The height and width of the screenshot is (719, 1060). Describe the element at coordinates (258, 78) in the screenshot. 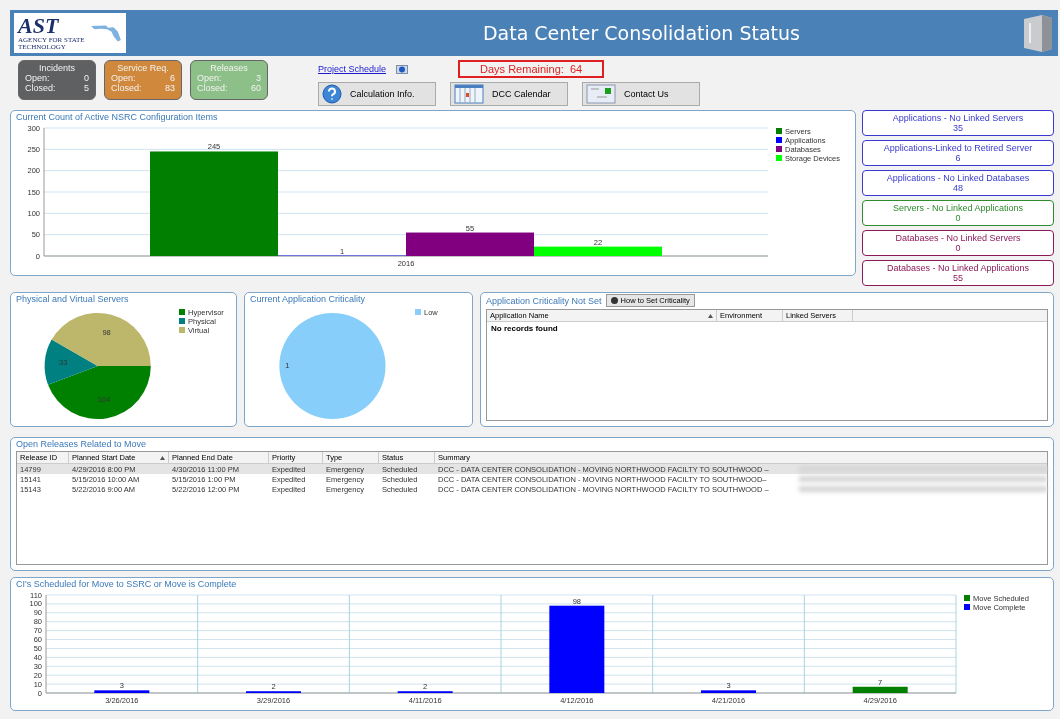

I see `stat-value: 3` at that location.